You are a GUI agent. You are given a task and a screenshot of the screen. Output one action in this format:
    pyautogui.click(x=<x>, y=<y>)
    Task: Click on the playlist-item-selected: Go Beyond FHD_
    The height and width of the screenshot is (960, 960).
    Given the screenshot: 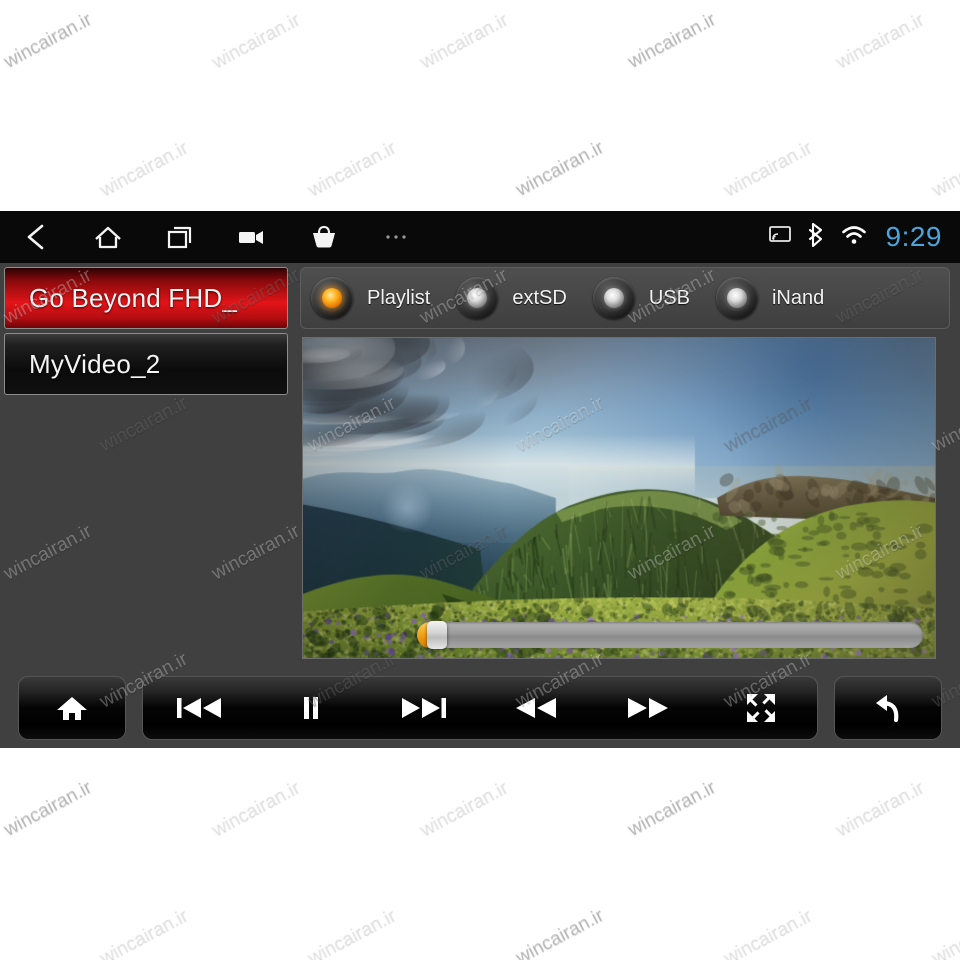 What is the action you would take?
    pyautogui.click(x=146, y=298)
    